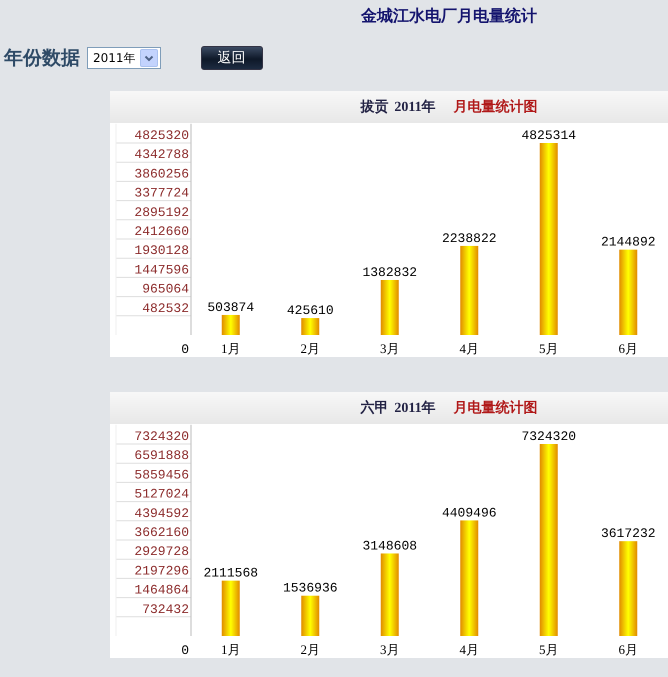  What do you see at coordinates (149, 58) in the screenshot?
I see `chevron-down-icon` at bounding box center [149, 58].